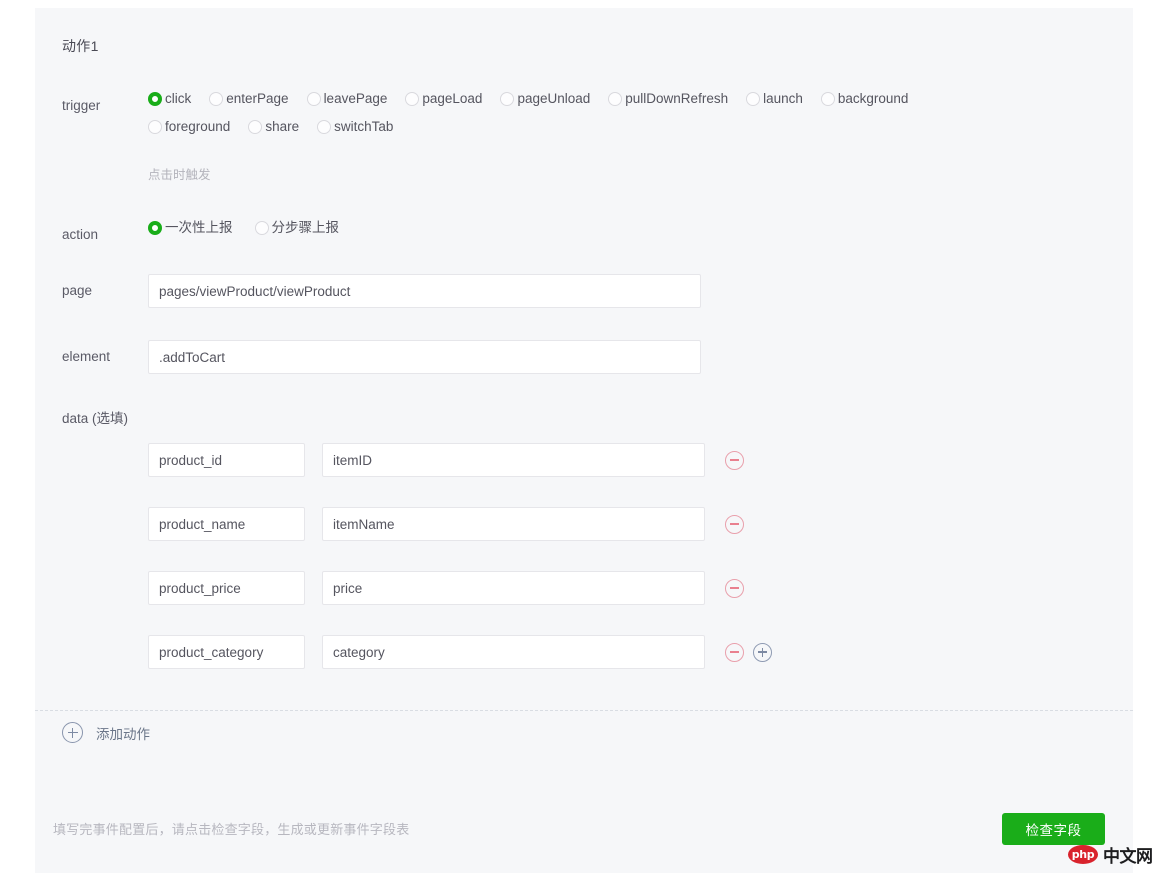  Describe the element at coordinates (179, 175) in the screenshot. I see `trigger-hint: 点击时触发` at that location.